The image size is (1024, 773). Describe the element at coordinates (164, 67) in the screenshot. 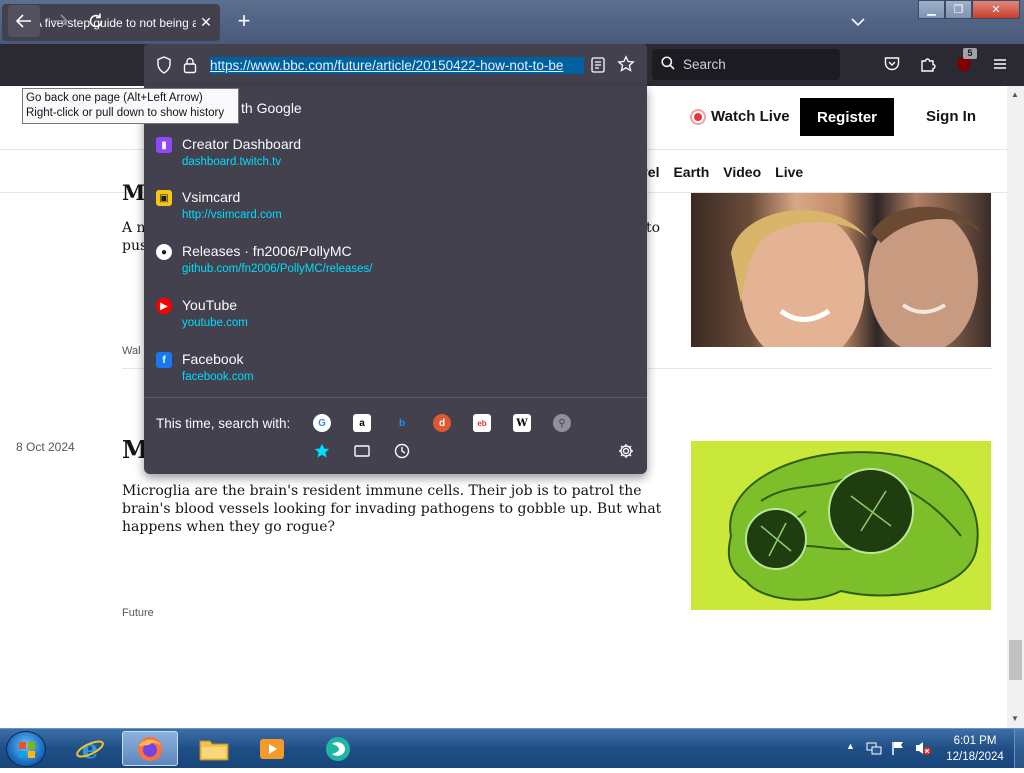

I see `tracking-protection-shield-icon` at that location.